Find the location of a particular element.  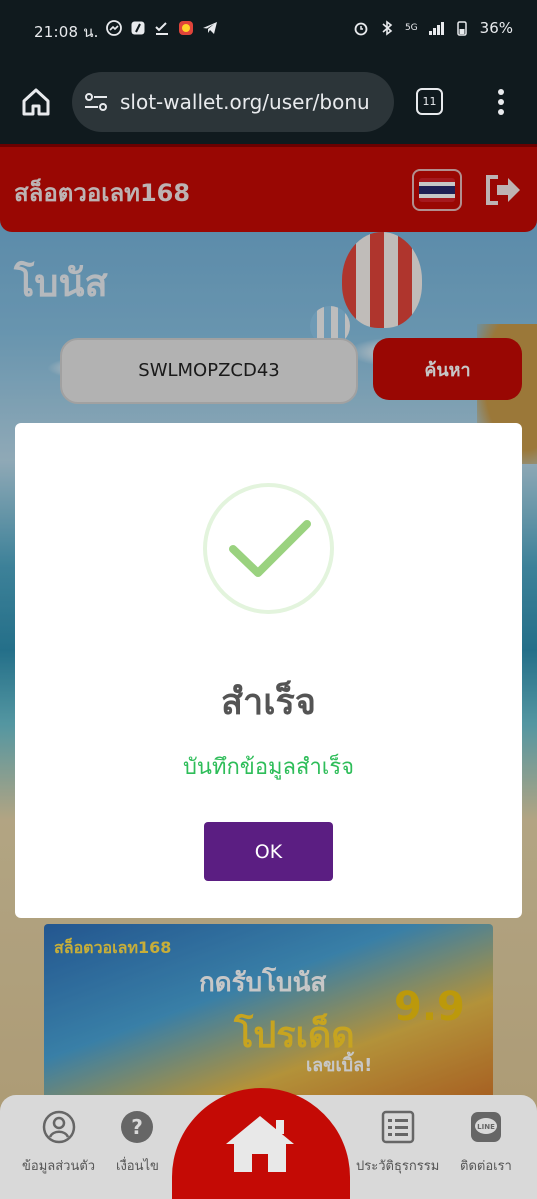

nav-contact-label: ติดต่อเรา is located at coordinates (486, 1166).